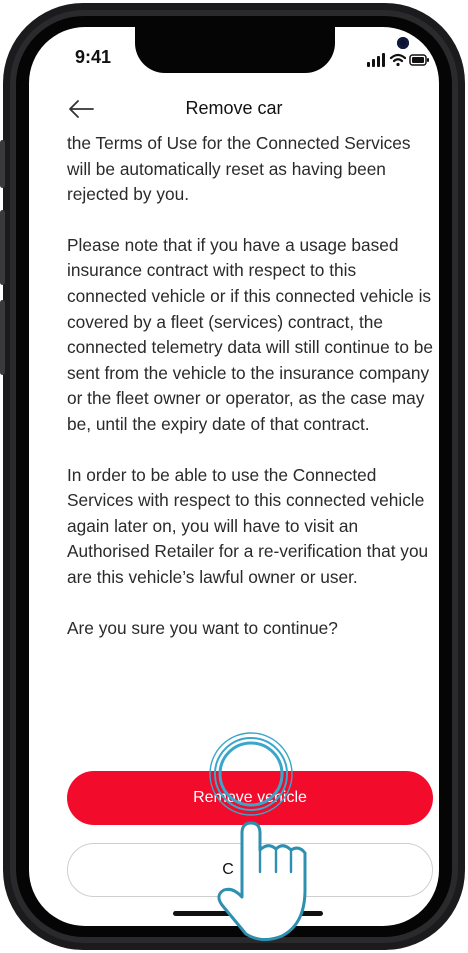 This screenshot has width=468, height=953. Describe the element at coordinates (403, 43) in the screenshot. I see `camera-icon` at that location.